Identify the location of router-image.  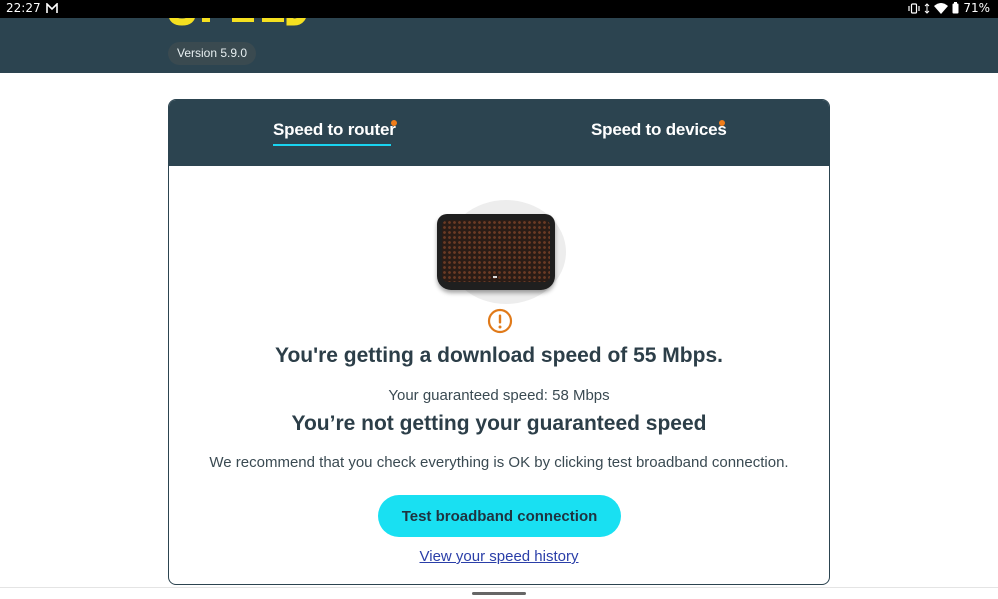
(500, 255).